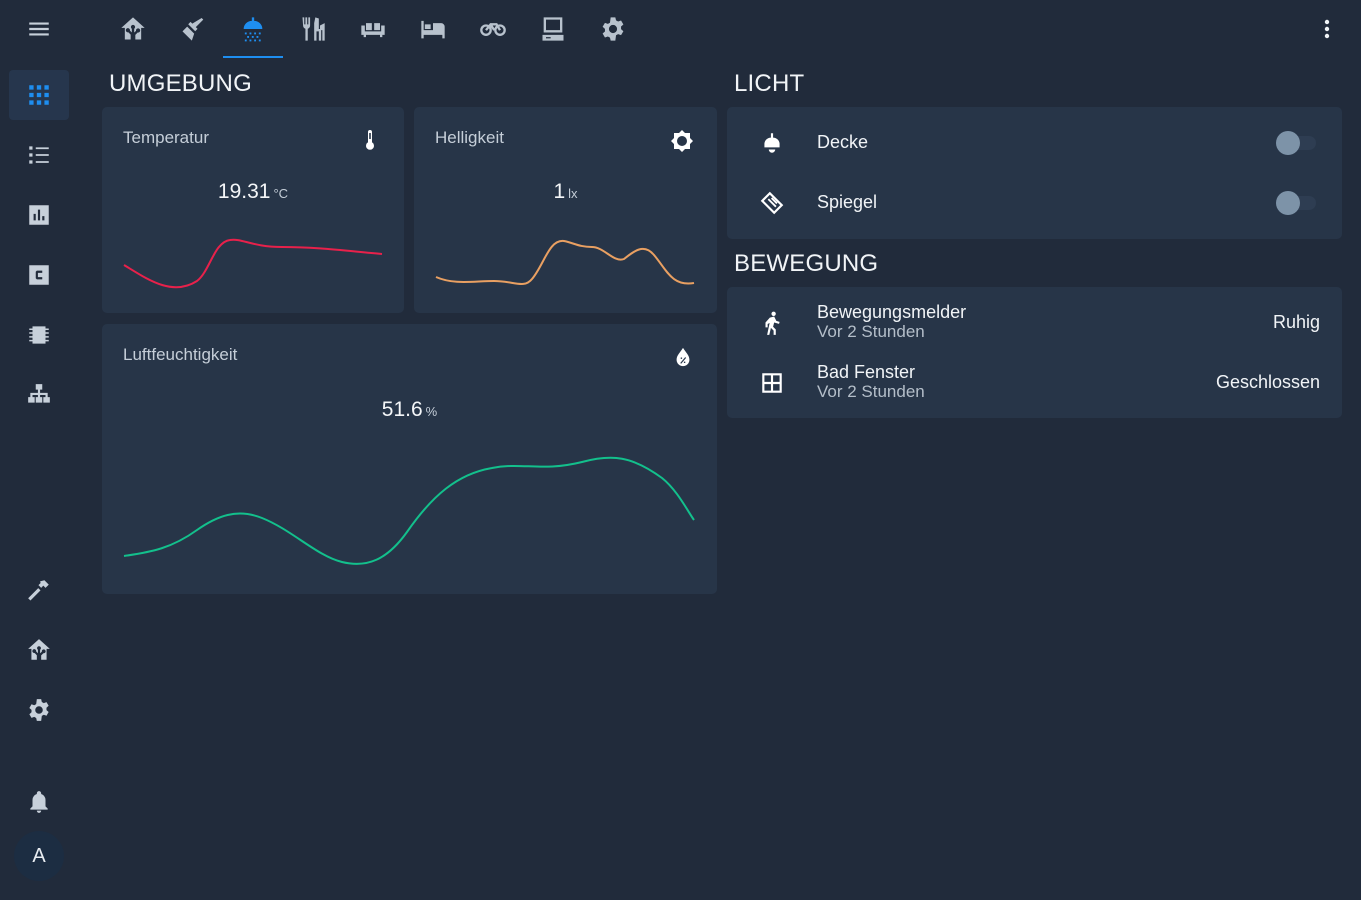 The image size is (1361, 900). I want to click on grid-icon, so click(39, 95).